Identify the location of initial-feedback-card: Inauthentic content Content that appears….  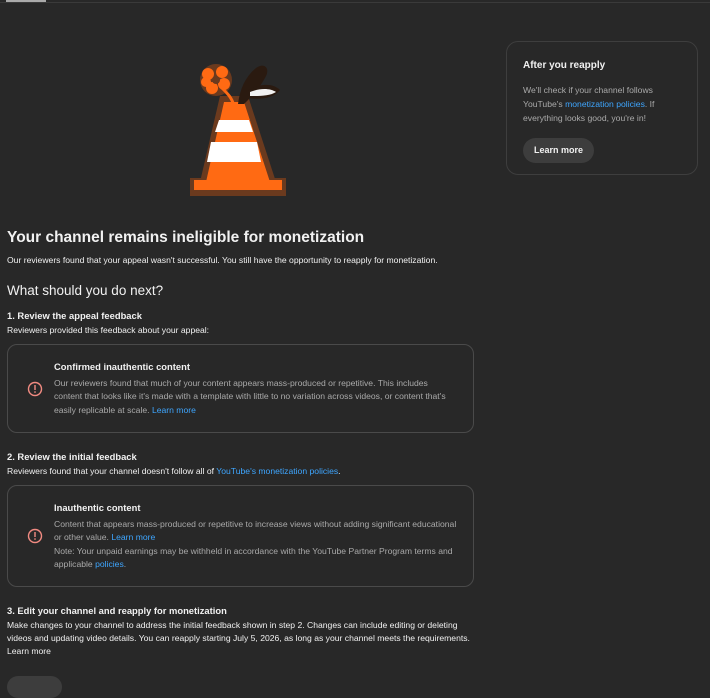
(240, 536).